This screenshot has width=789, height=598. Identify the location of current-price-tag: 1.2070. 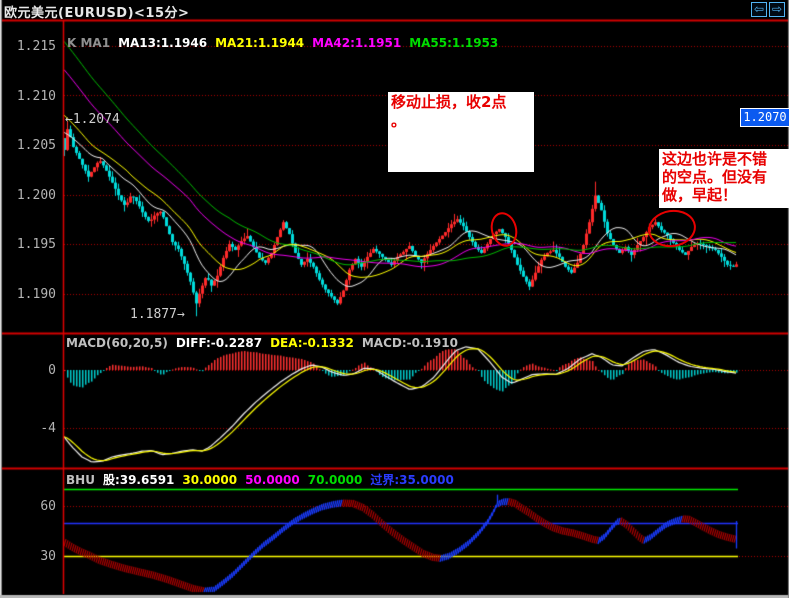
(764, 117).